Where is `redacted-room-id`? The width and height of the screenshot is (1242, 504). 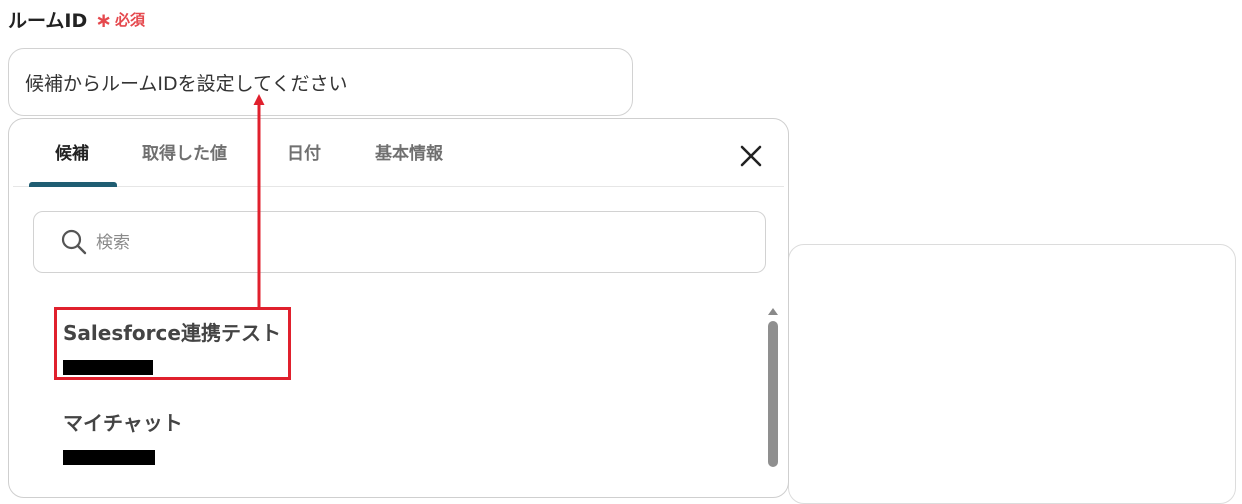
redacted-room-id is located at coordinates (109, 457).